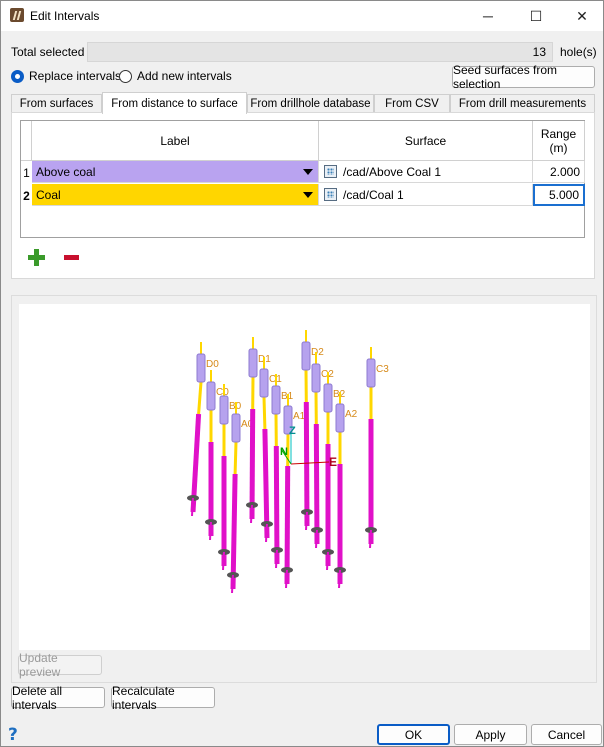  Describe the element at coordinates (382, 369) in the screenshot. I see `hole-label: C3` at that location.